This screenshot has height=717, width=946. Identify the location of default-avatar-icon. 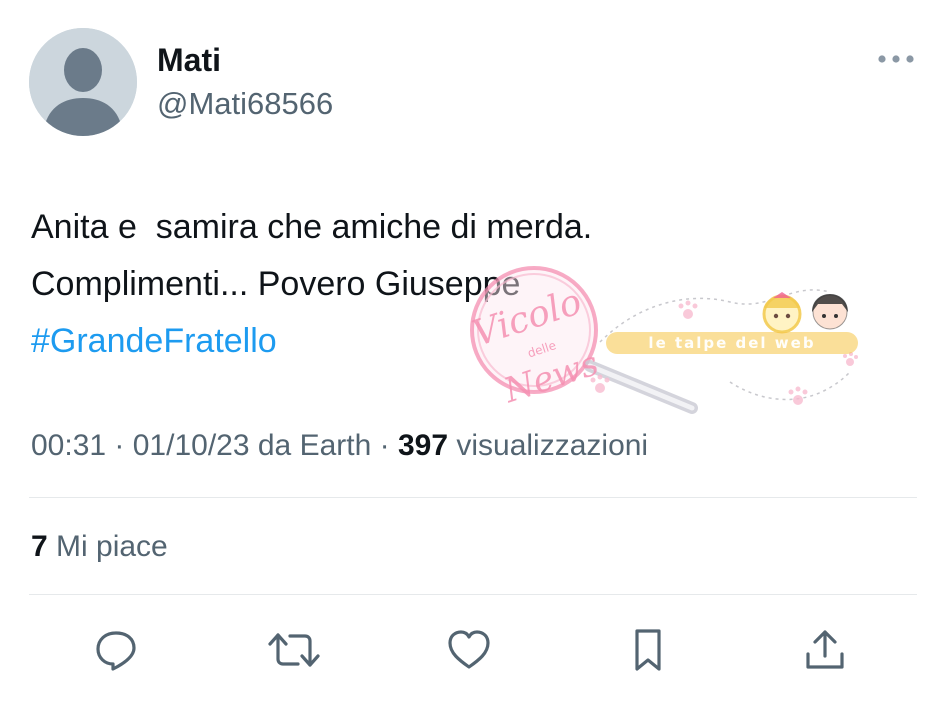
(83, 82).